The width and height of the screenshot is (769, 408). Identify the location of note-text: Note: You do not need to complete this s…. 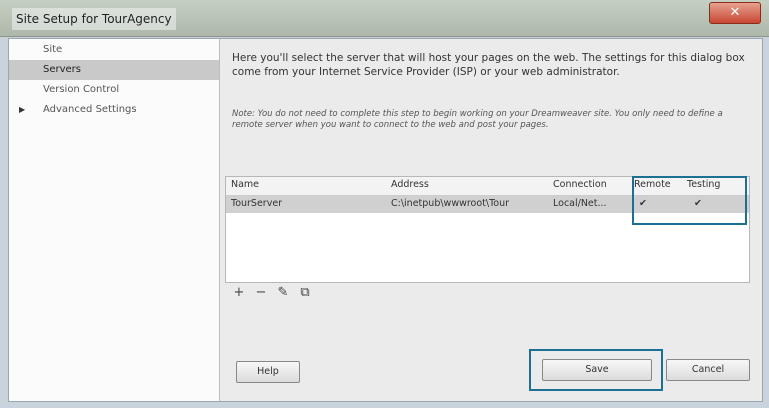
(477, 119).